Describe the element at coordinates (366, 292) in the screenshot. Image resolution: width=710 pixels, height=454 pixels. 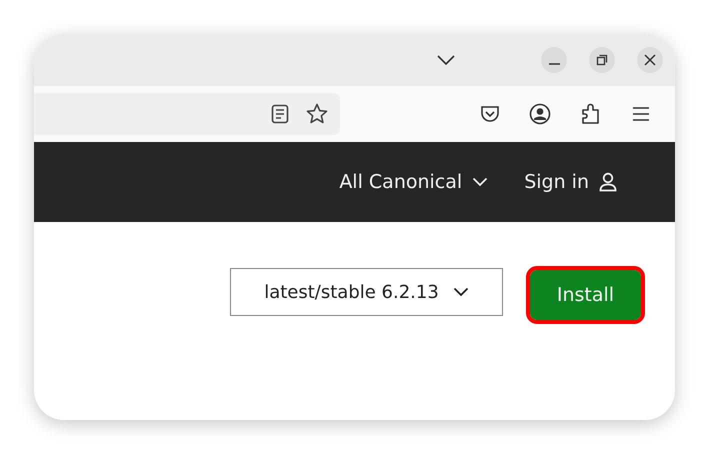
I see `channel-dropdown: latest/stable 6.2.13` at that location.